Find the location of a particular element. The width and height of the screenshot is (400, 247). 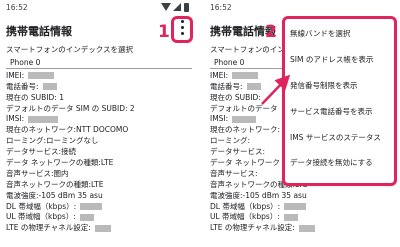

signal-icon is located at coordinates (177, 7).